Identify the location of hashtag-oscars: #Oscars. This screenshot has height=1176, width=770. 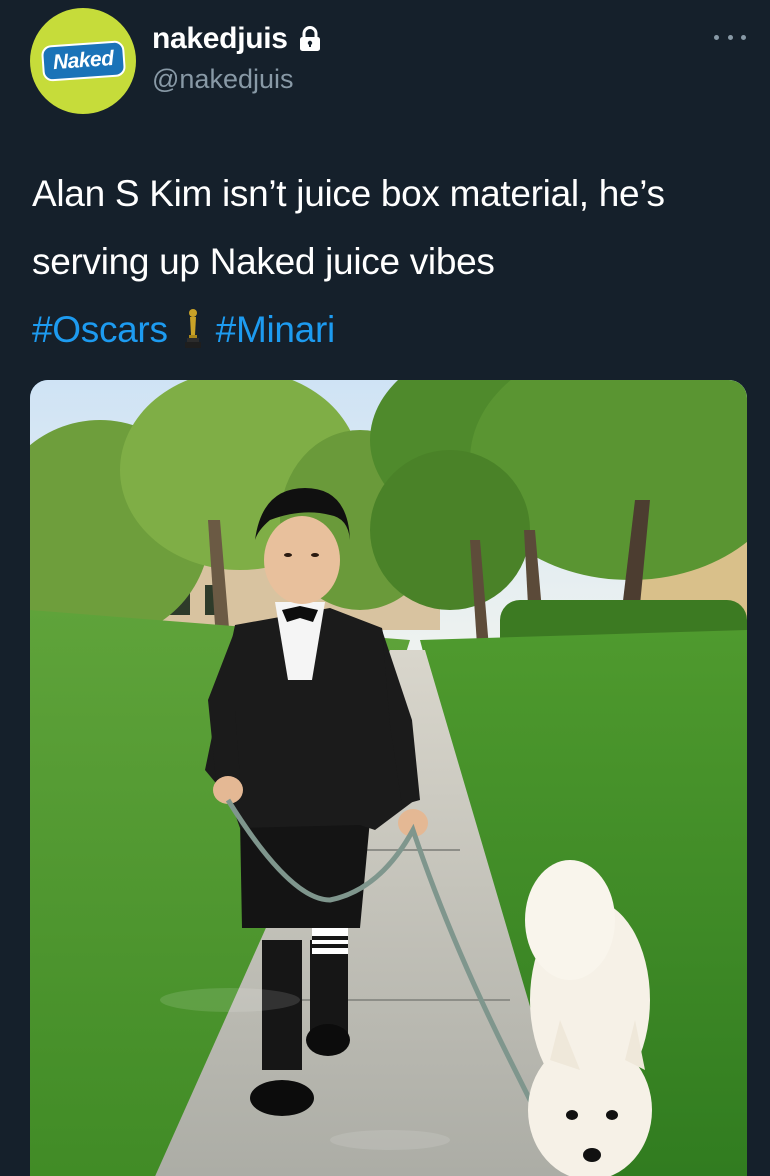
(100, 329).